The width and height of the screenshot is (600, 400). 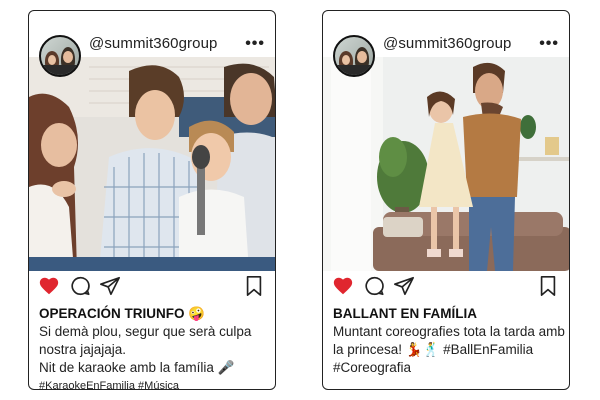 I want to click on post-title: BALLANT EN FAMÍLIA, so click(x=405, y=313).